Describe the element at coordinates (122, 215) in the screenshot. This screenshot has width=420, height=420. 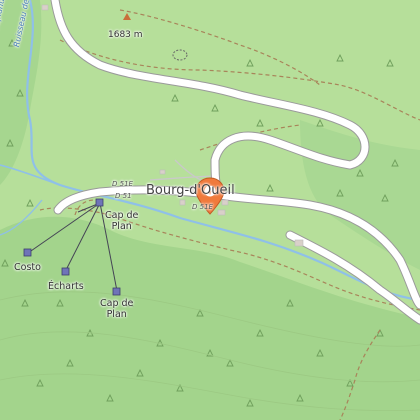
I see `cap-de-plan-label-1-line1: Cap de` at that location.